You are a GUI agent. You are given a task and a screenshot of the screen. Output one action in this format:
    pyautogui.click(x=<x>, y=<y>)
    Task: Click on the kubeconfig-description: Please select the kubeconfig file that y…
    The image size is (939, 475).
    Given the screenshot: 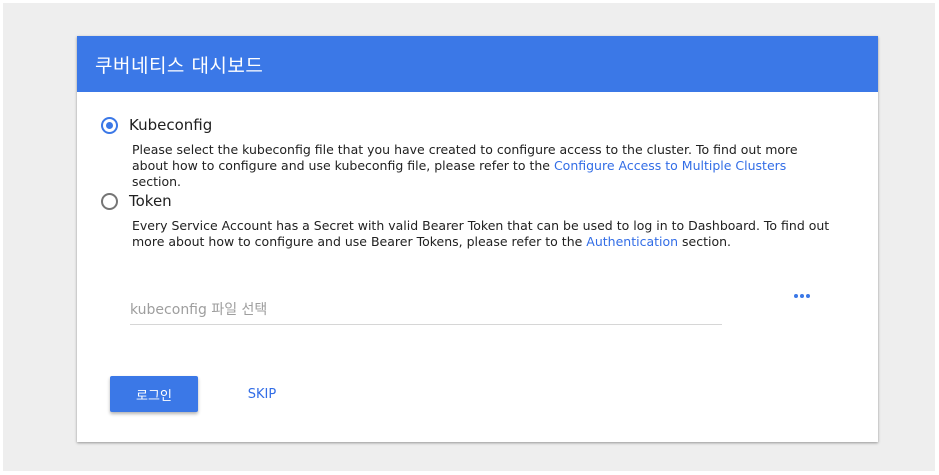 What is the action you would take?
    pyautogui.click(x=482, y=166)
    